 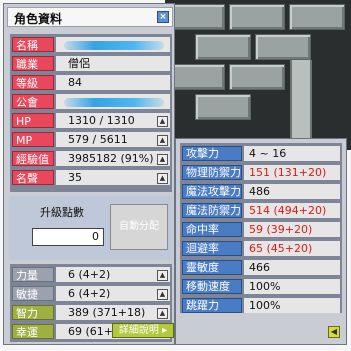 What do you see at coordinates (33, 293) in the screenshot?
I see `dex-label: 敏捷` at bounding box center [33, 293].